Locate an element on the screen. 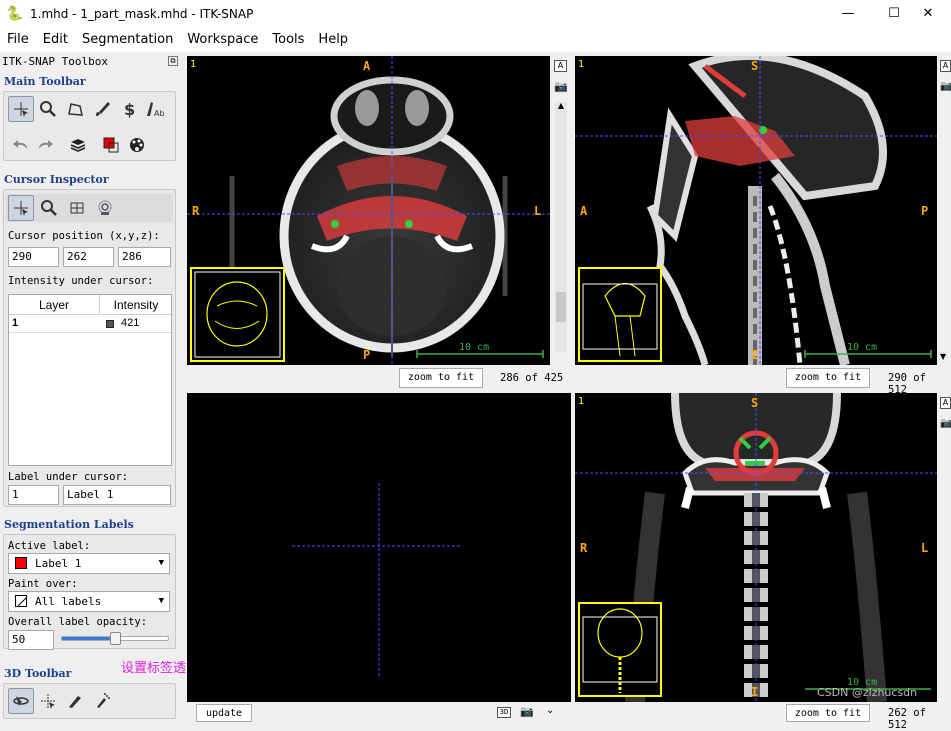  intensity-swatch-icon is located at coordinates (110, 324).